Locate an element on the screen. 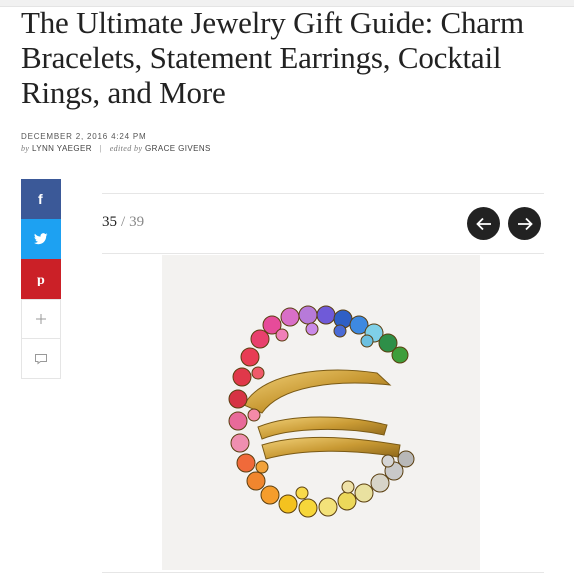  pinterest-share-button: p is located at coordinates (41, 279).